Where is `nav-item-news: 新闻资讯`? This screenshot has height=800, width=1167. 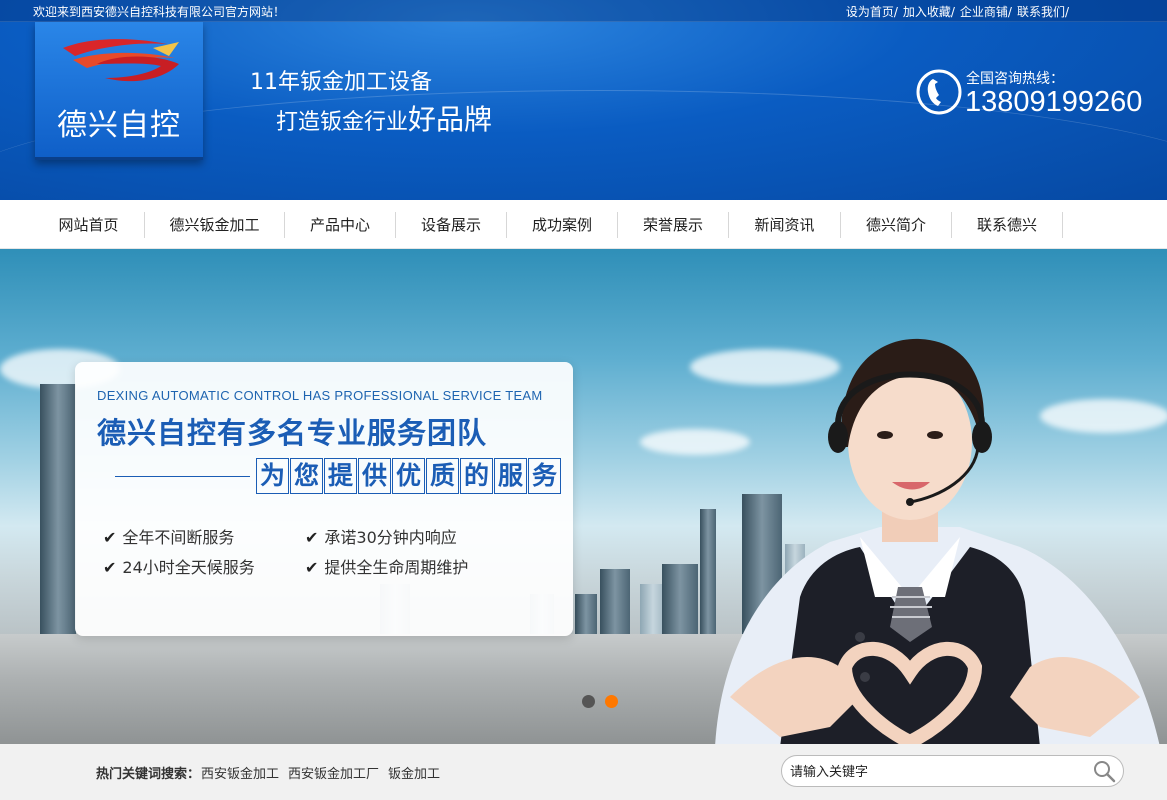
nav-item-news: 新闻资讯 is located at coordinates (785, 225).